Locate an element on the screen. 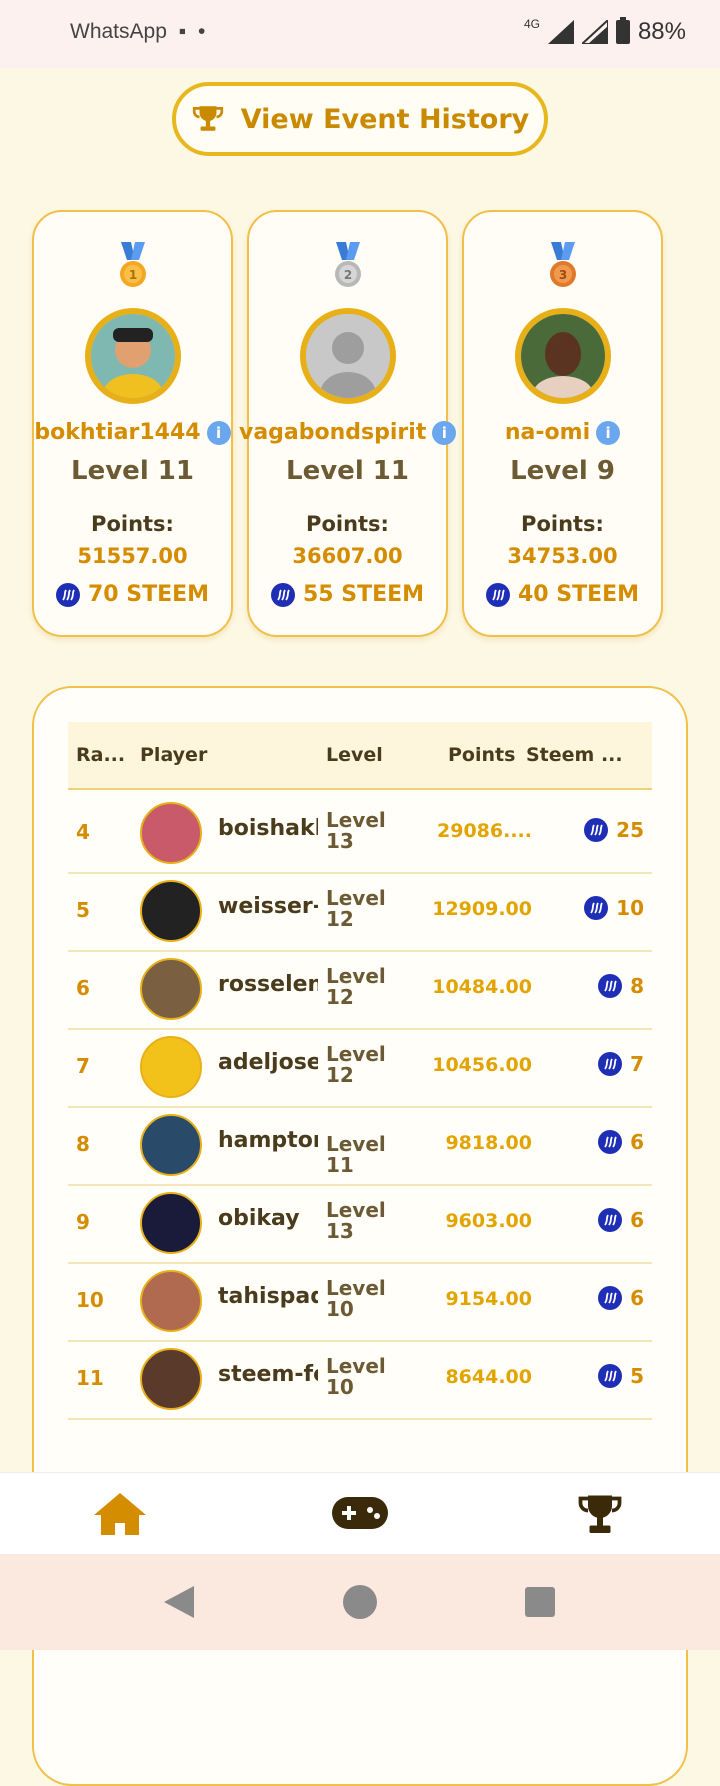 The image size is (720, 1786). rank-cell: 6 is located at coordinates (83, 988).